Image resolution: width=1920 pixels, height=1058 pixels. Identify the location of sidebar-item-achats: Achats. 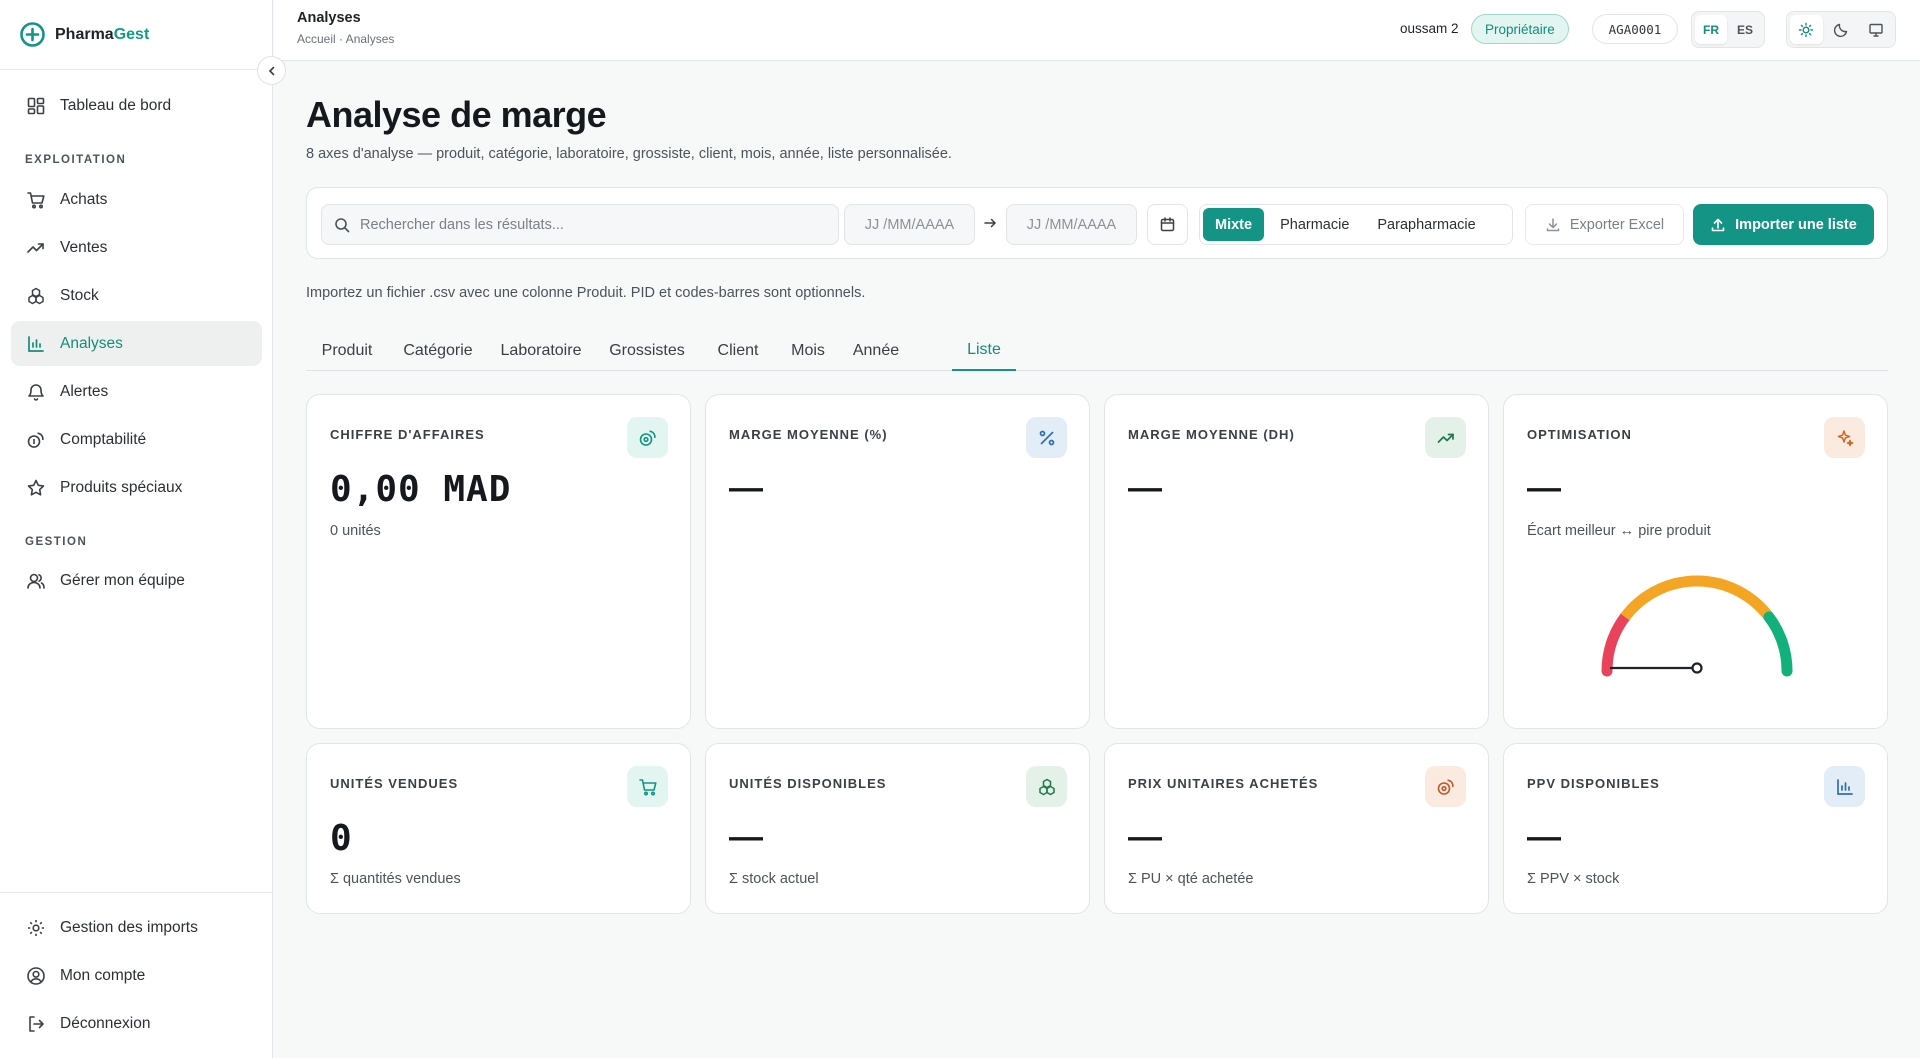
(136, 199).